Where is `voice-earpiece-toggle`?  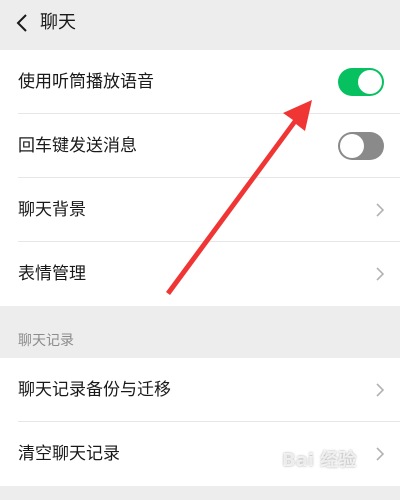
voice-earpiece-toggle is located at coordinates (361, 82).